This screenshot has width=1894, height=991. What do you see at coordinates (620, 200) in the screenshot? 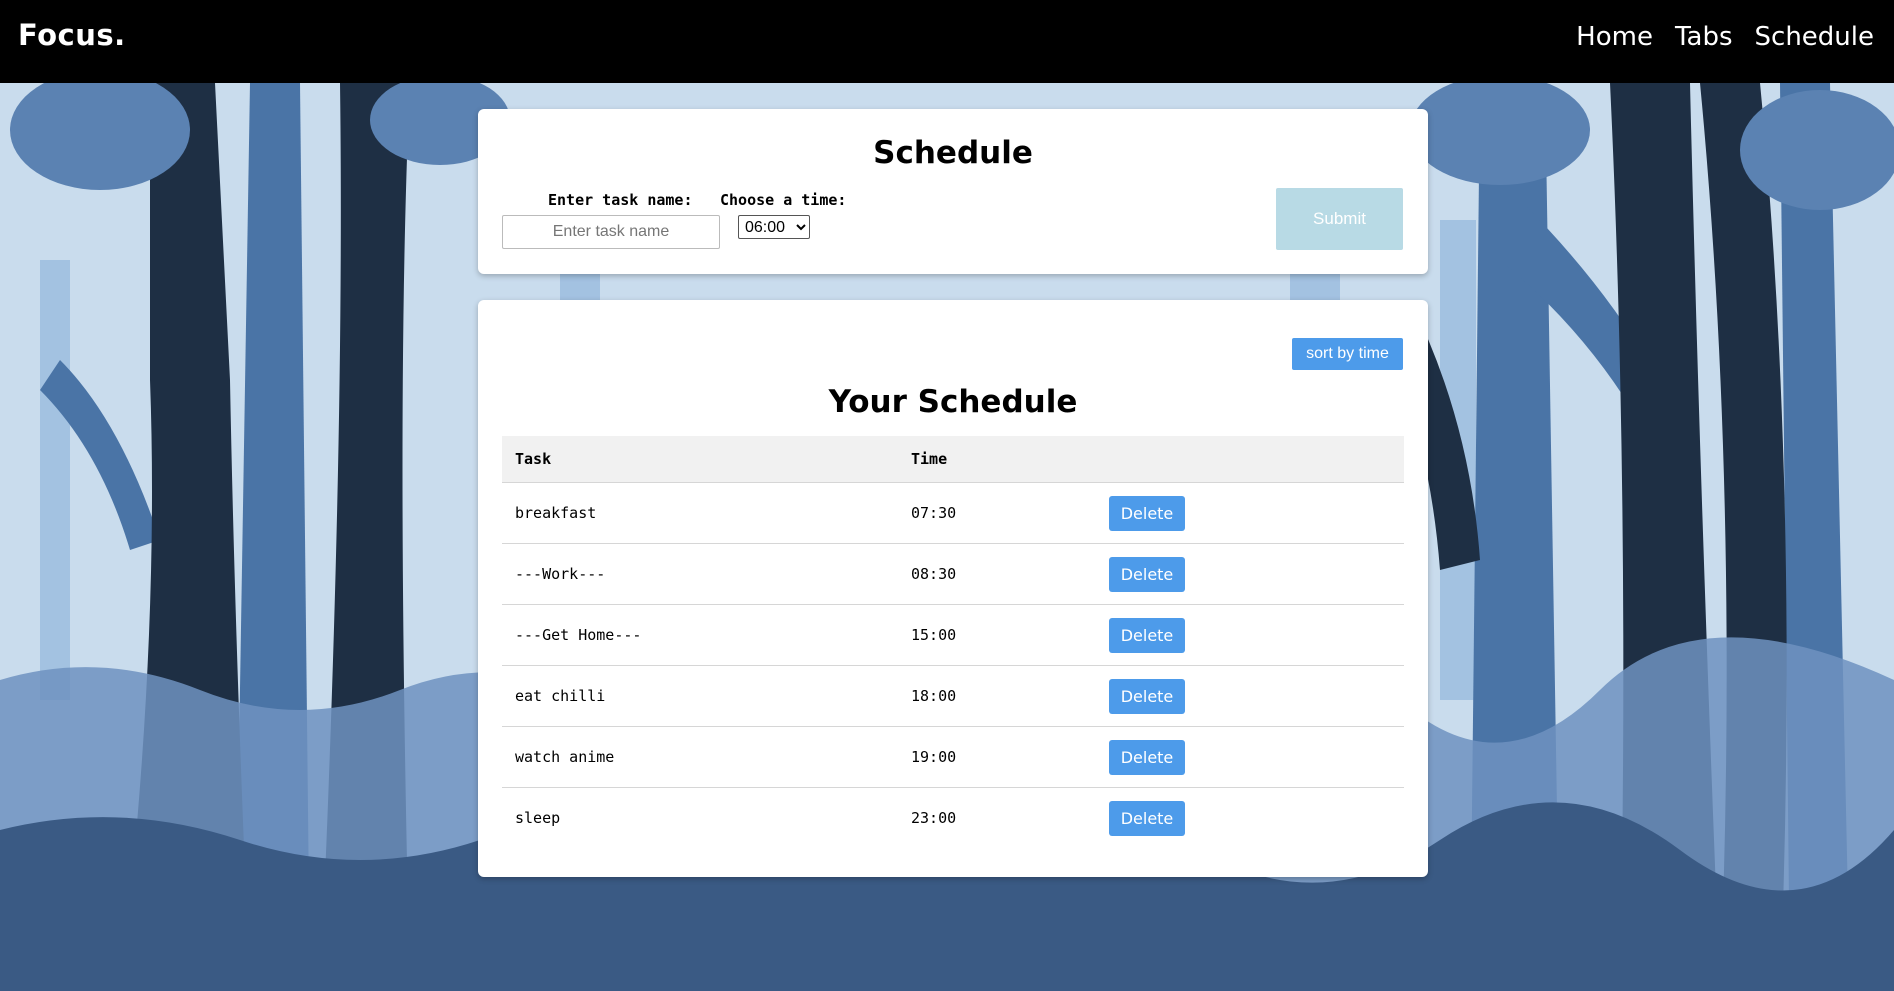
I see `task-name-label: Enter task name:` at bounding box center [620, 200].